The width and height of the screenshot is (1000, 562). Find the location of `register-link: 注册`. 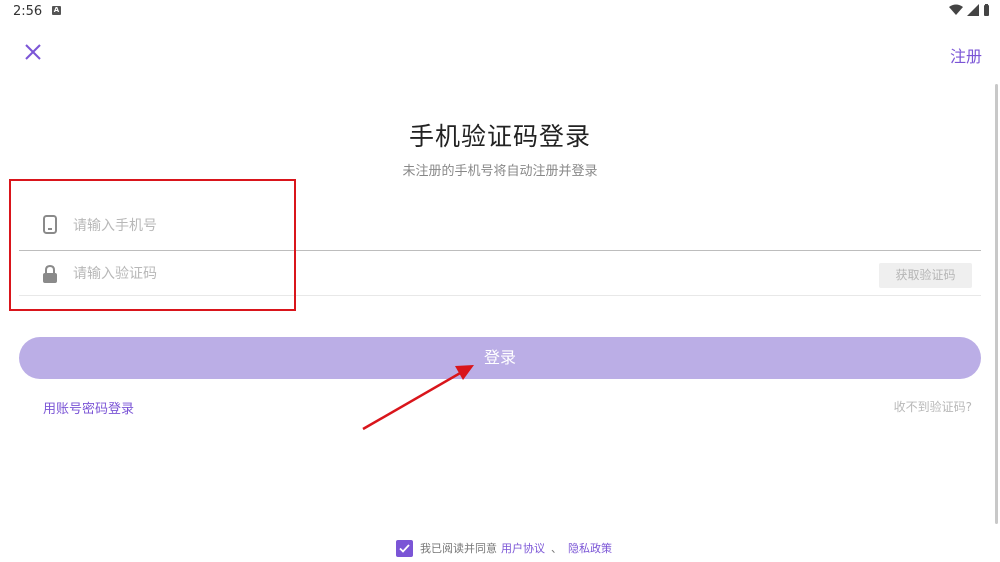

register-link: 注册 is located at coordinates (966, 55).